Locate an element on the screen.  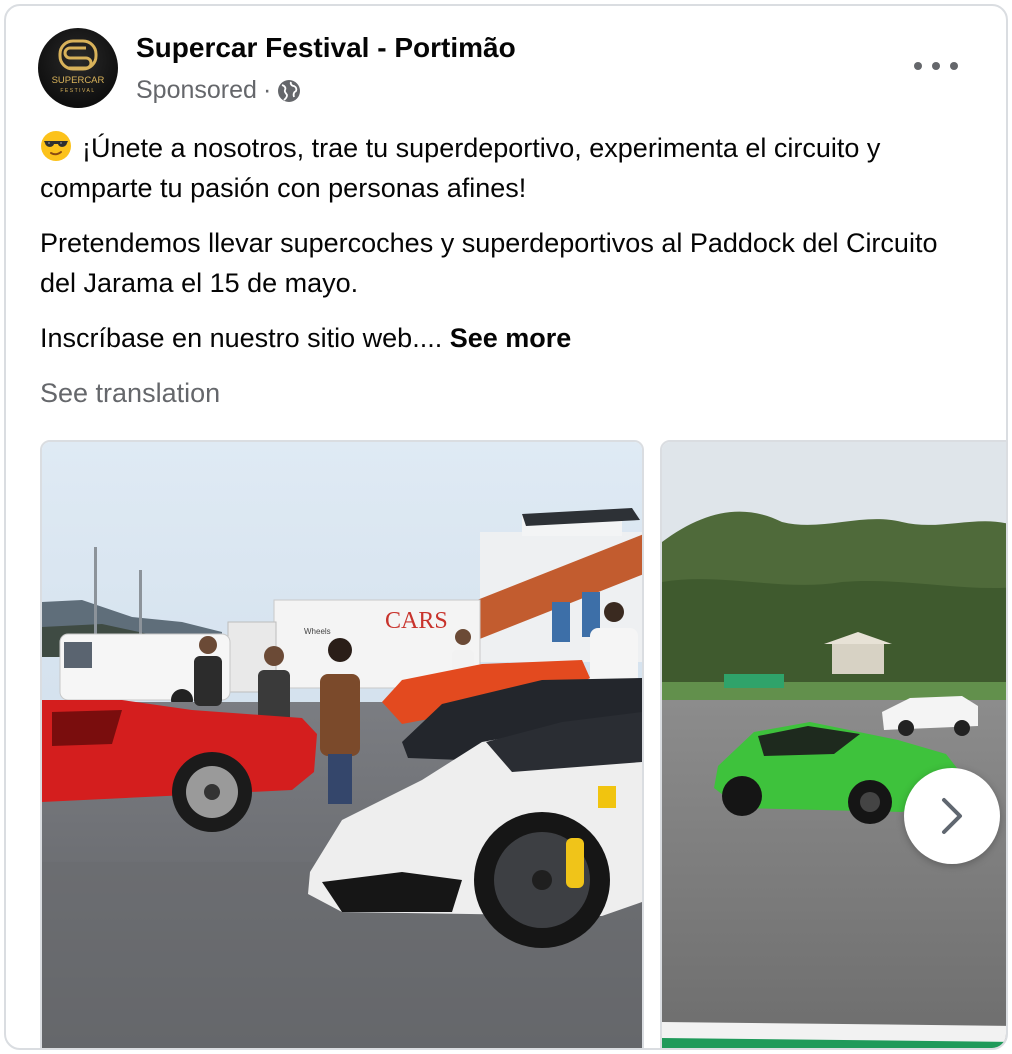
see-more-link: See more is located at coordinates (511, 338).